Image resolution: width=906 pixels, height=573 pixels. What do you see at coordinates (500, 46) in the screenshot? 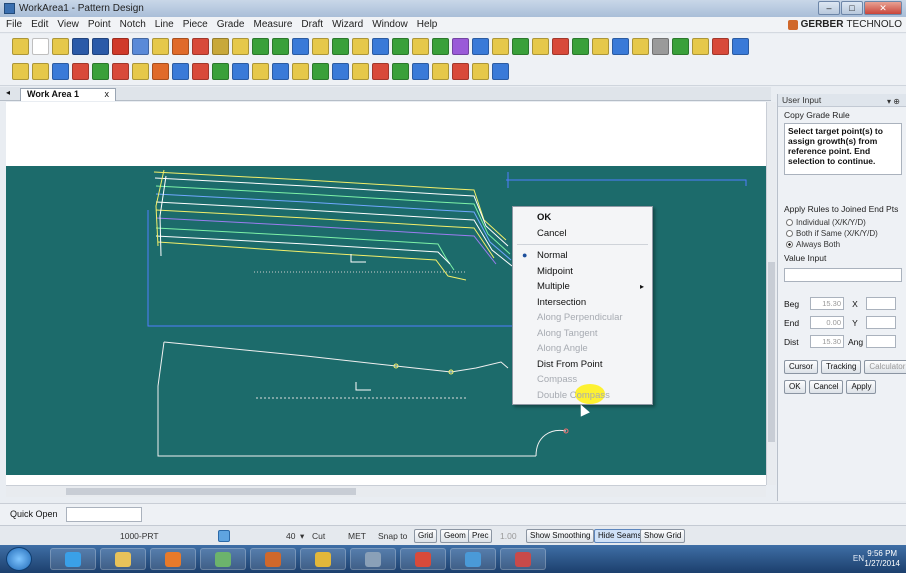
I see `main-tool-25-icon` at bounding box center [500, 46].